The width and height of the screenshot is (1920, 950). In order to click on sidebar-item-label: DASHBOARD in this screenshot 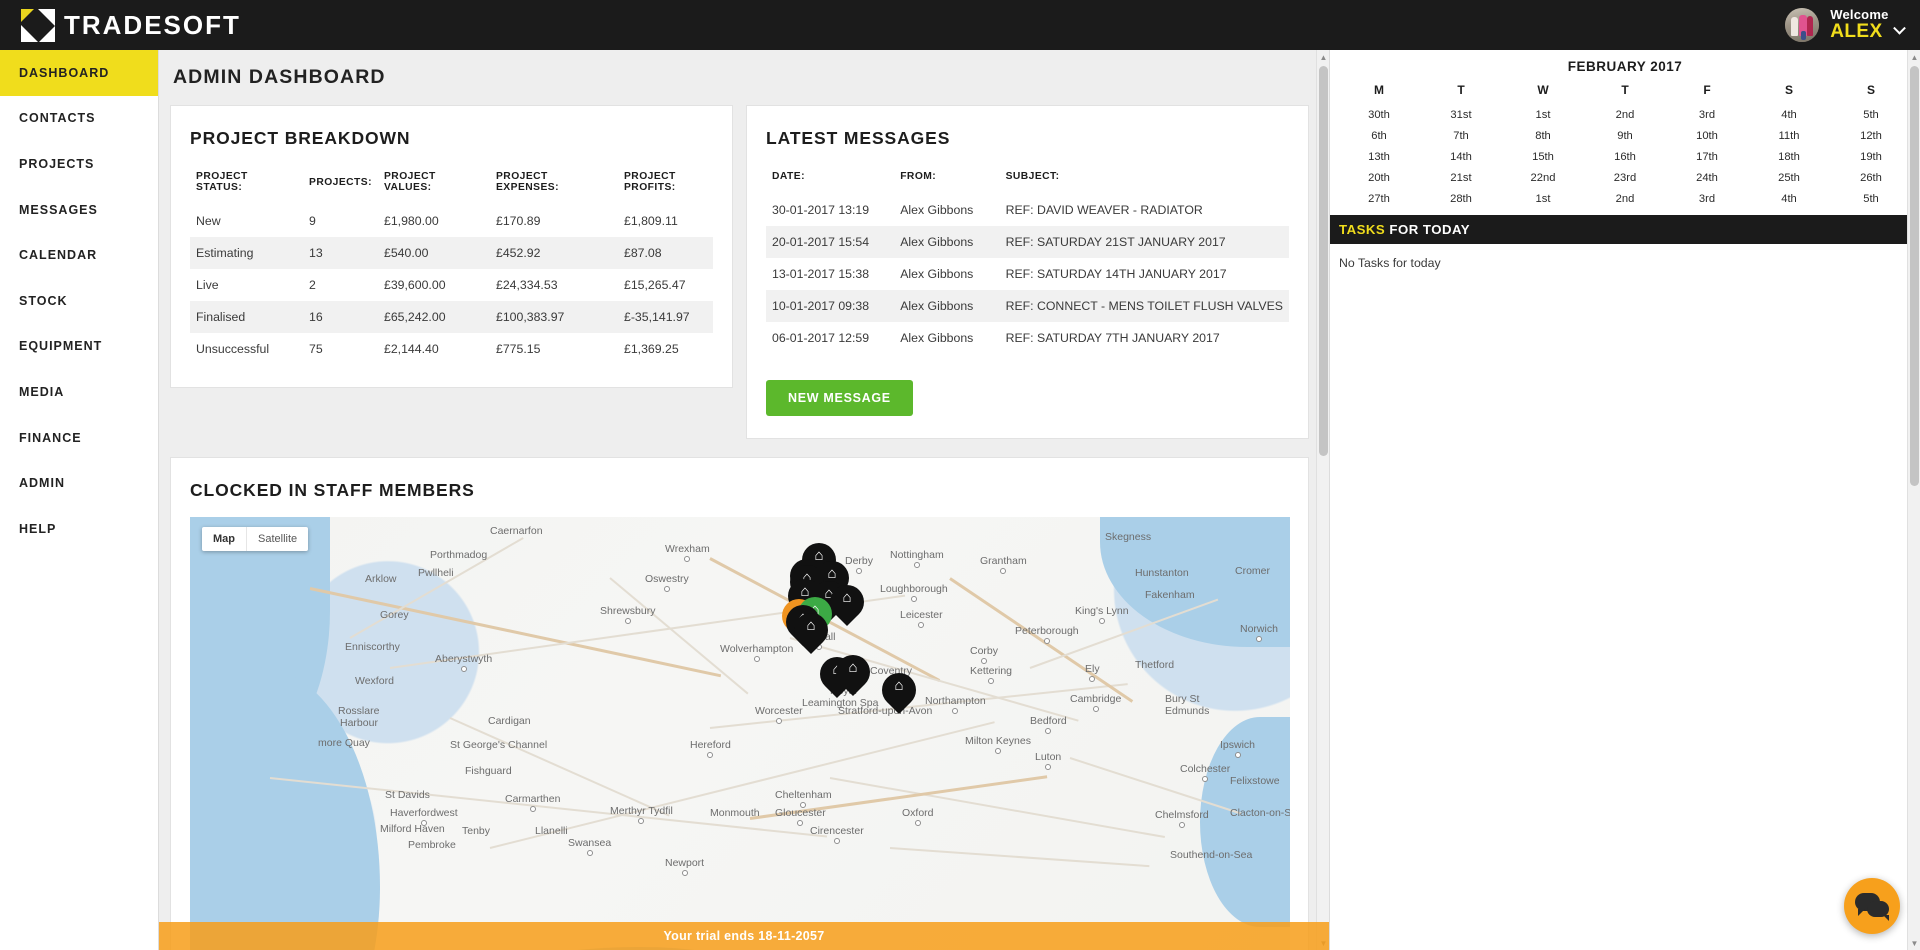, I will do `click(64, 72)`.